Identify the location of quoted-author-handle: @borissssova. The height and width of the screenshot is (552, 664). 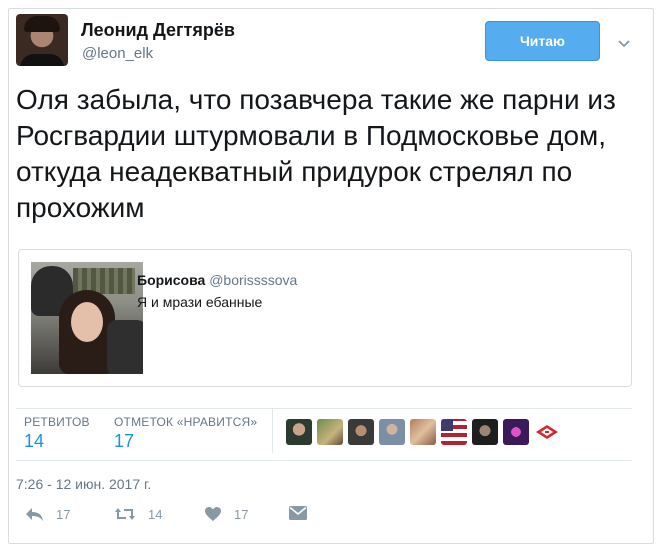
(253, 280).